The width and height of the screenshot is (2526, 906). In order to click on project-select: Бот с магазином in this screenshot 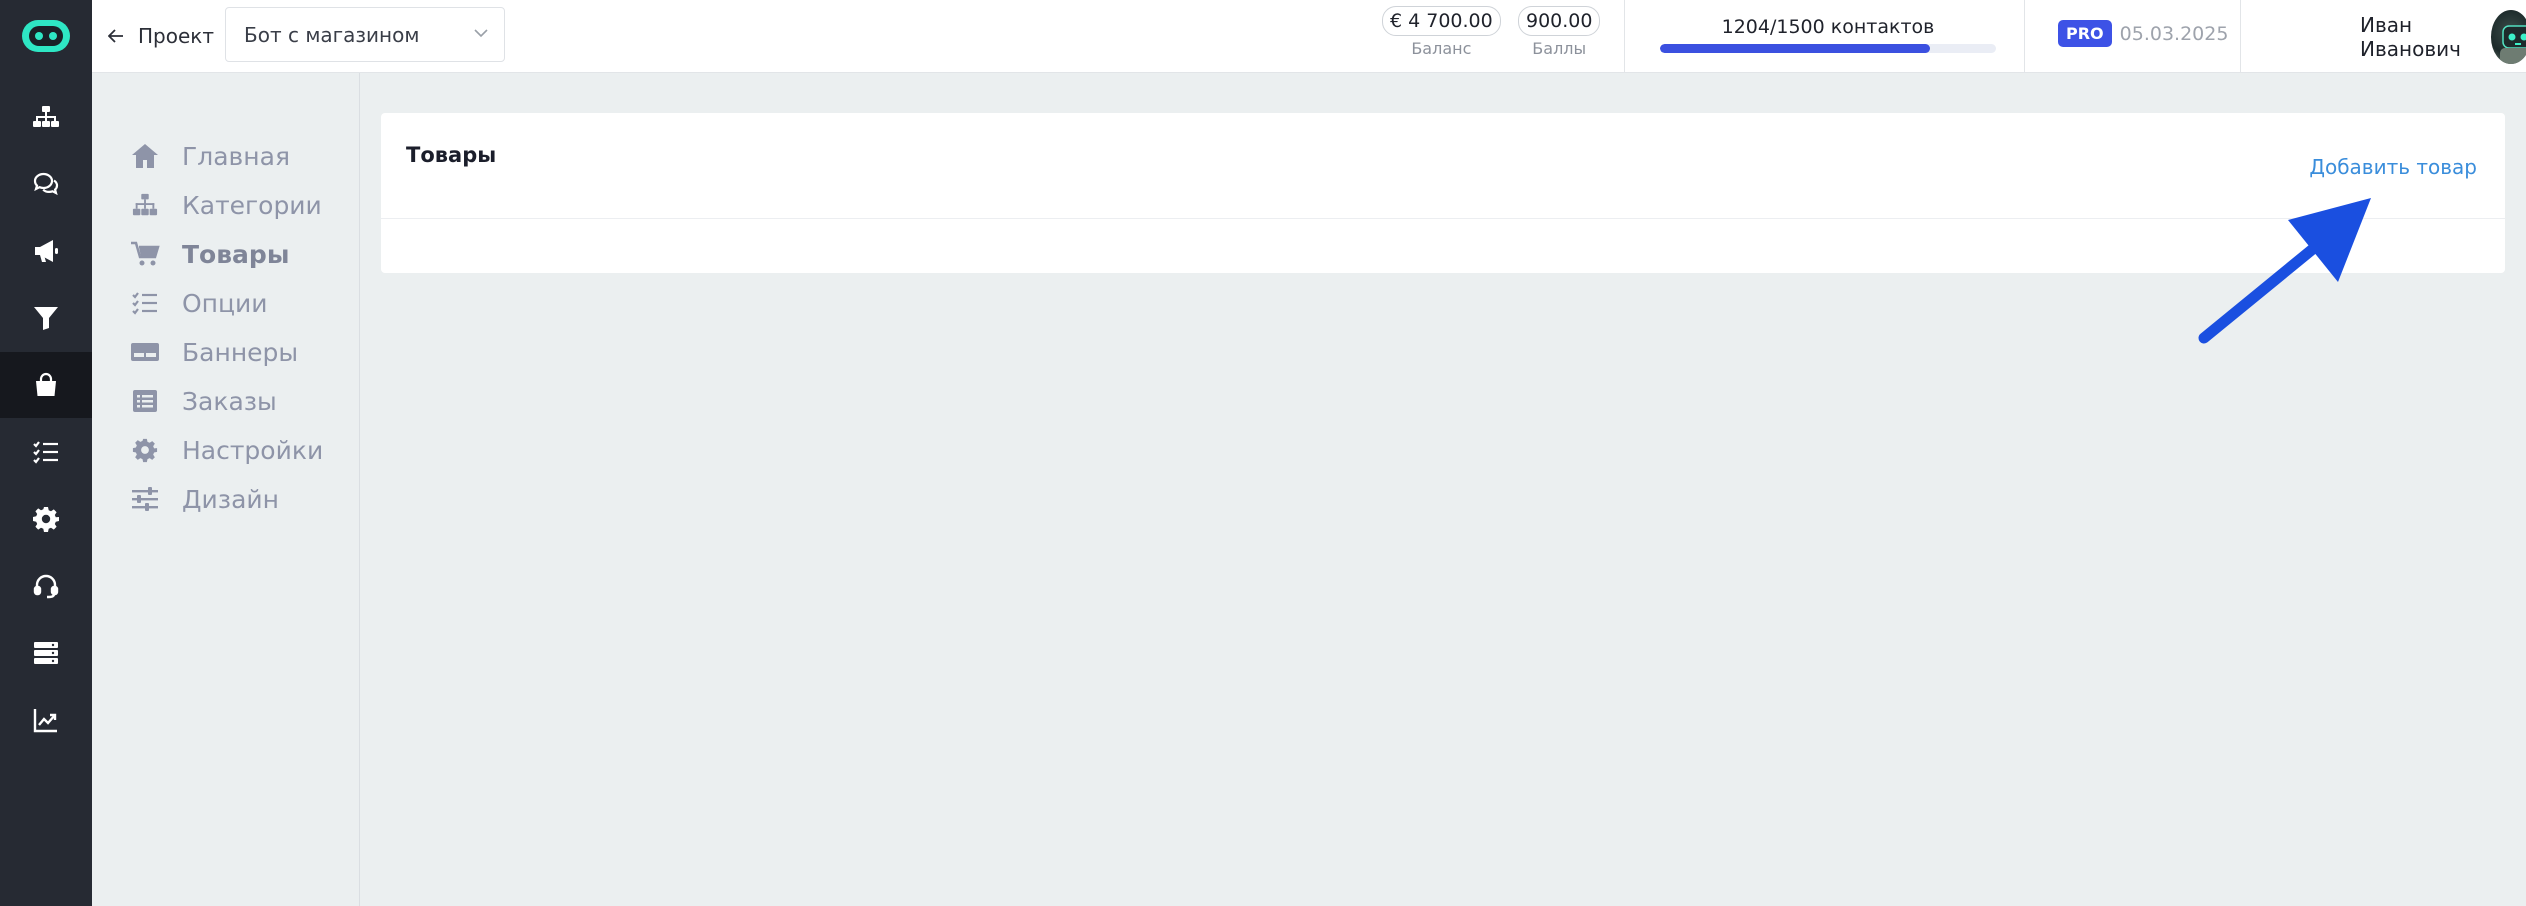, I will do `click(365, 34)`.